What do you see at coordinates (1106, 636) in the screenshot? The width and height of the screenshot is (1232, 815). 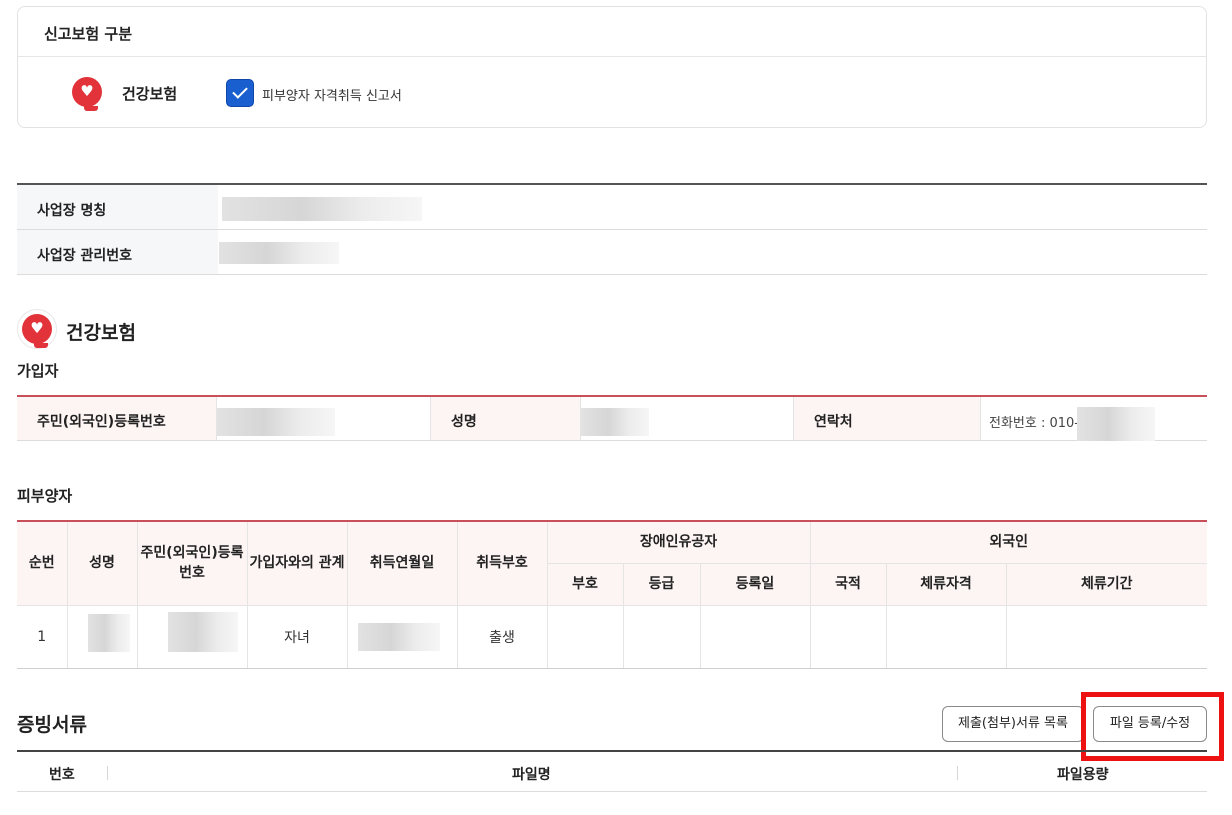 I see `row-stay-period` at bounding box center [1106, 636].